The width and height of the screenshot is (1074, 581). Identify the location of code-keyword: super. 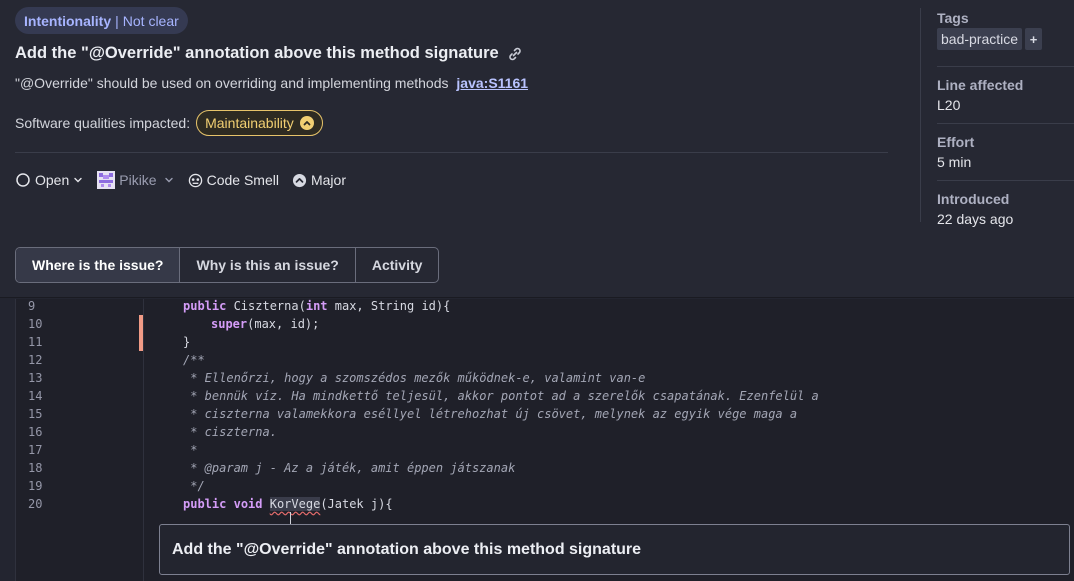
(229, 324).